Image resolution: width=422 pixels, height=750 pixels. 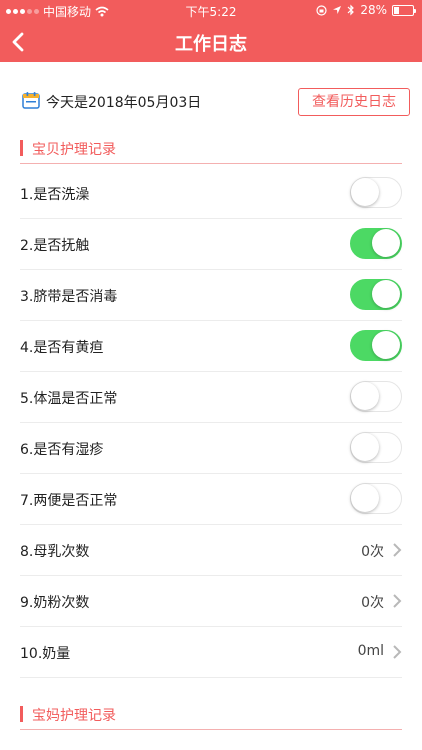 I want to click on list-item: 1.是否洗澡, so click(x=211, y=193).